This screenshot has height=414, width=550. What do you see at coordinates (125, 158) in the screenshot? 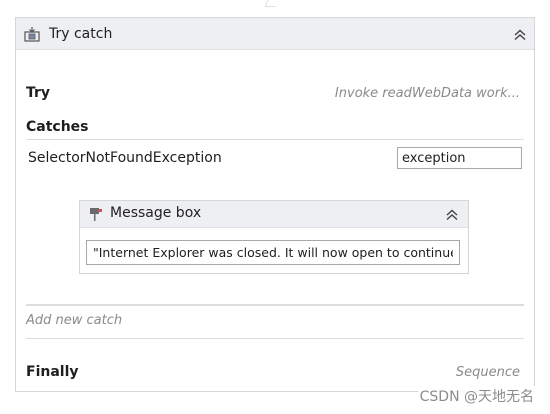
I see `exception-type-label: SelectorNotFoundException` at bounding box center [125, 158].